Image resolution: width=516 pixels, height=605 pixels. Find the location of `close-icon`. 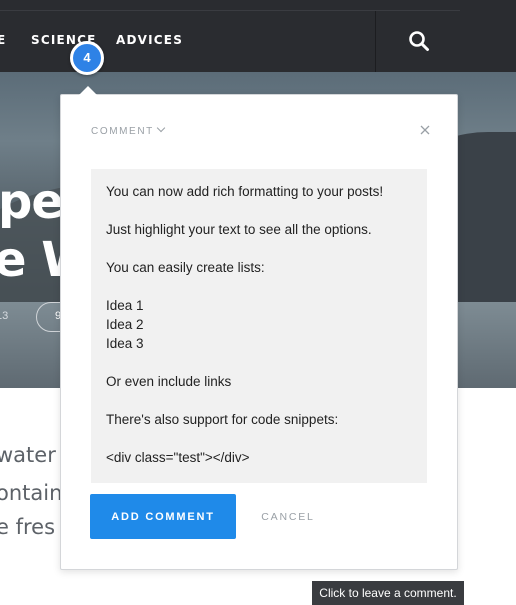

close-icon is located at coordinates (425, 130).